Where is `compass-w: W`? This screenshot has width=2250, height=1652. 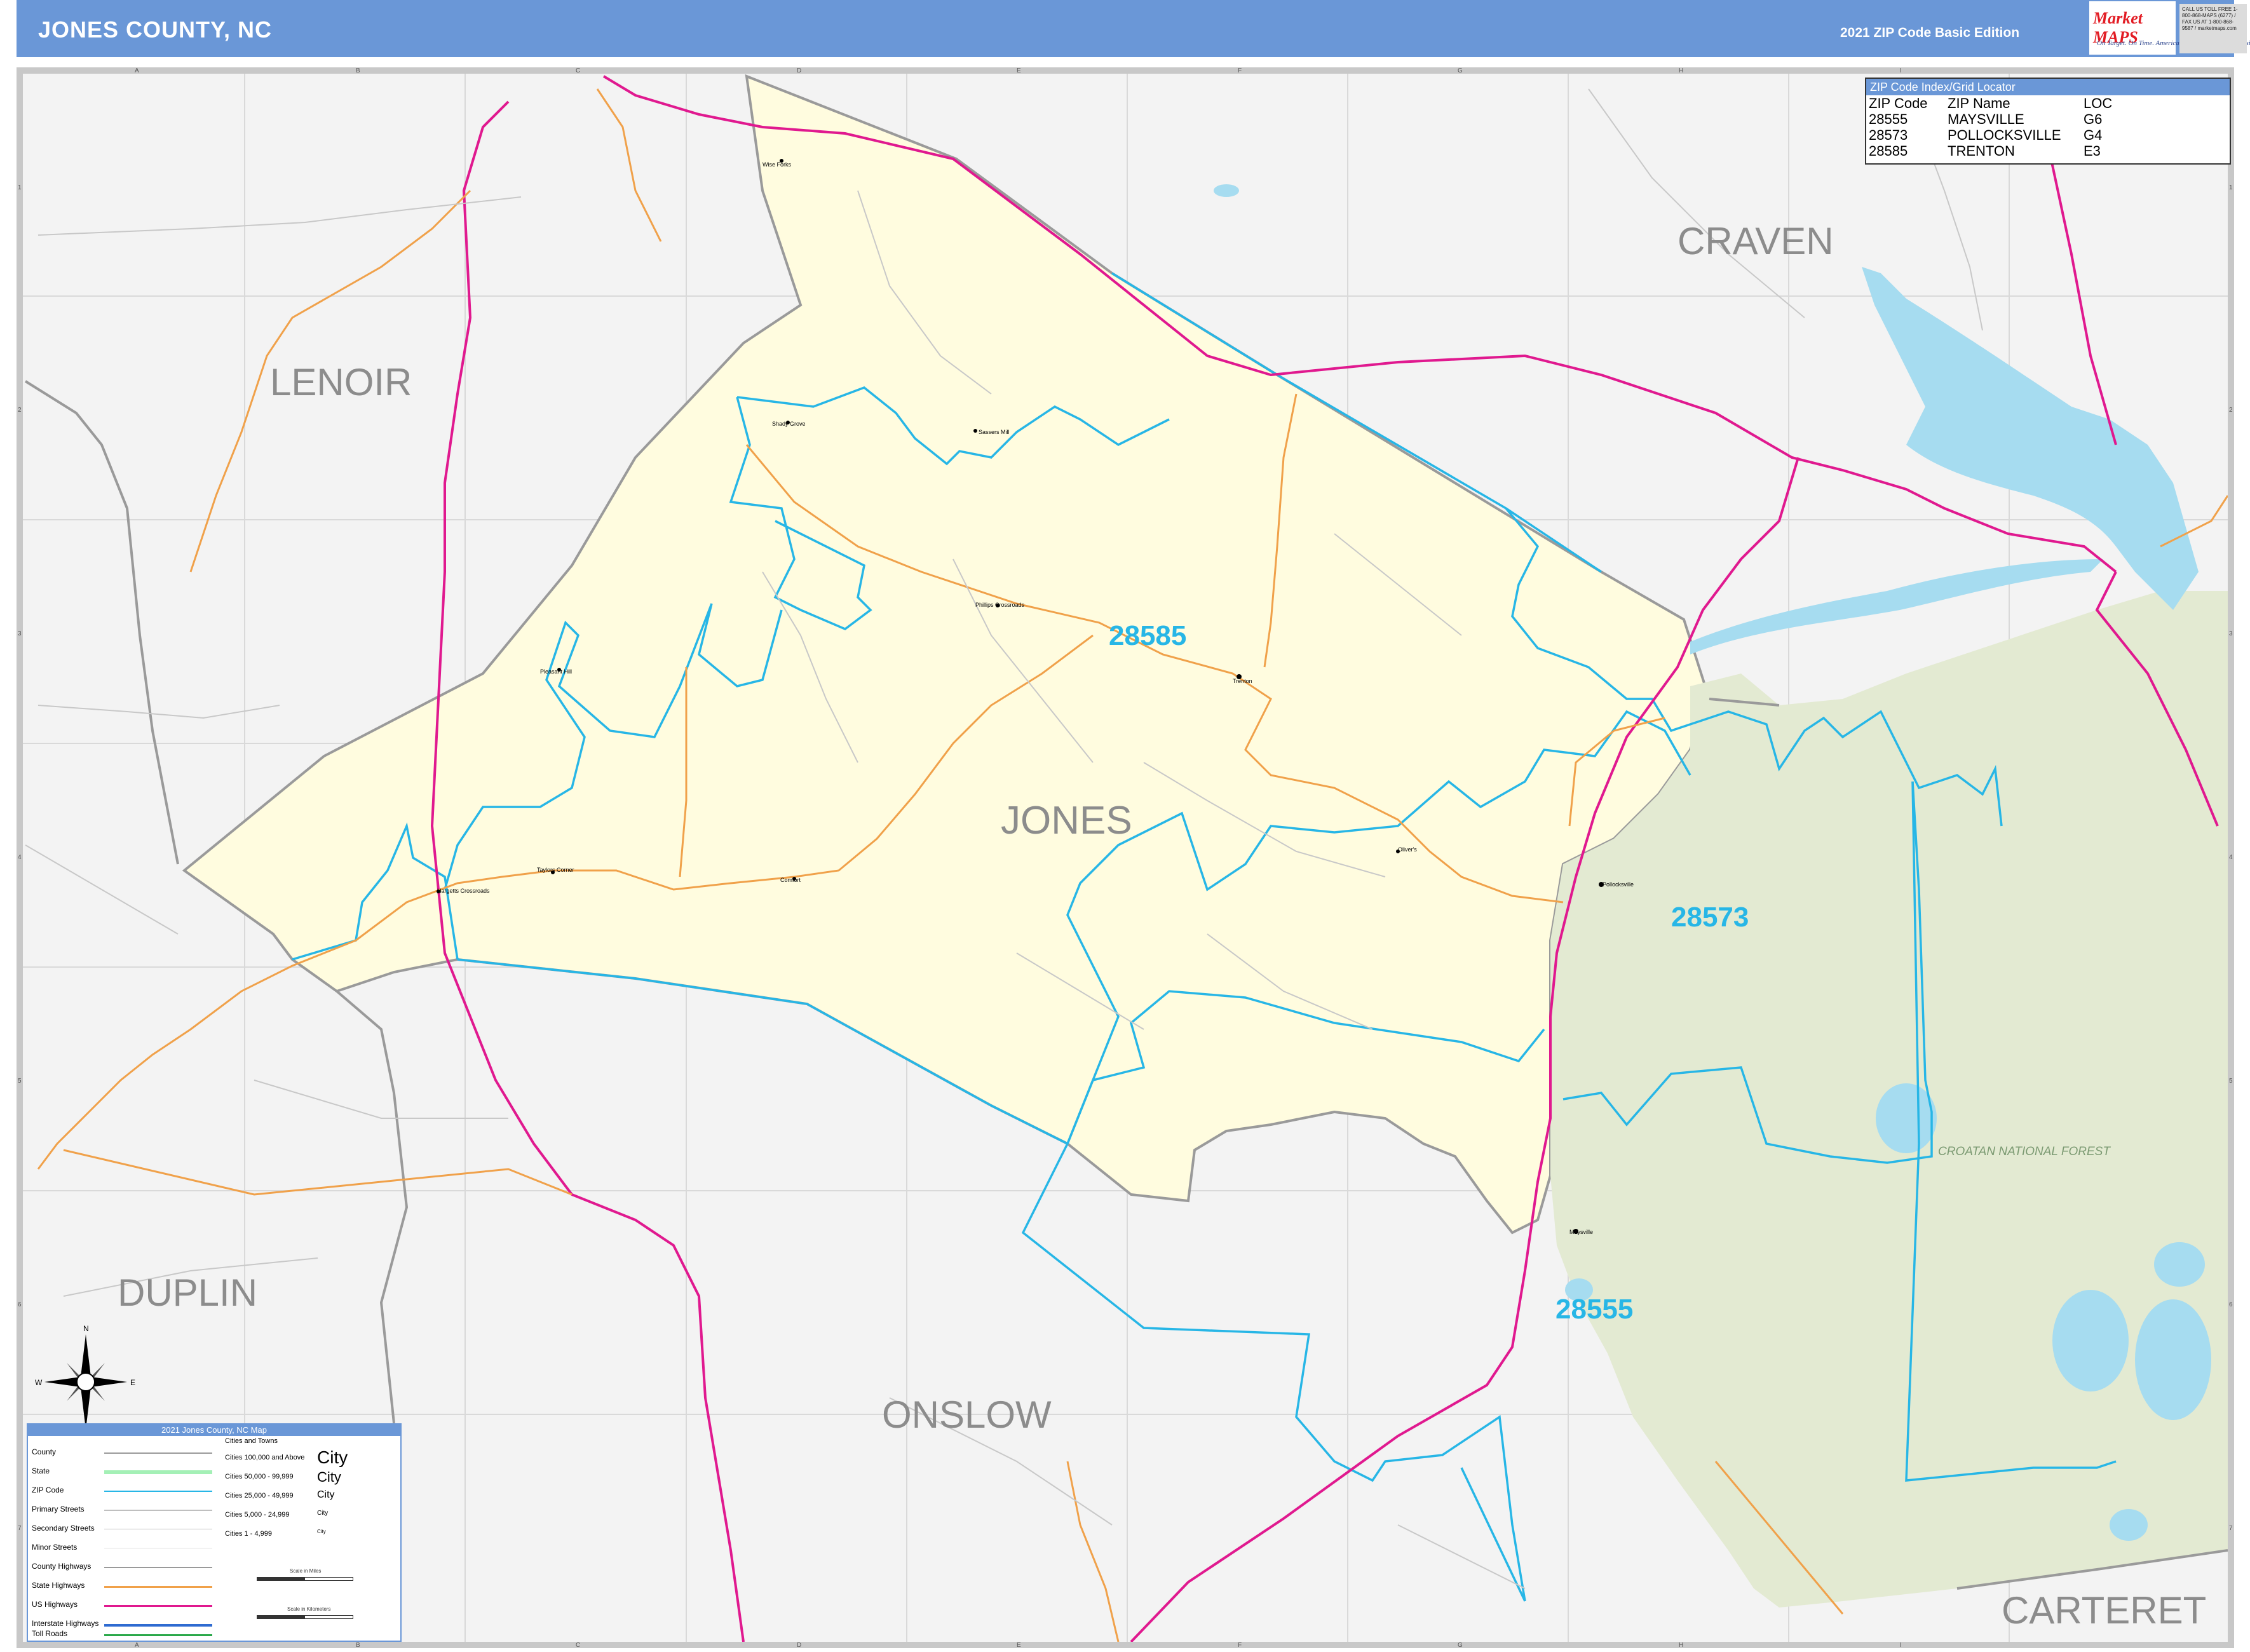 compass-w: W is located at coordinates (39, 1383).